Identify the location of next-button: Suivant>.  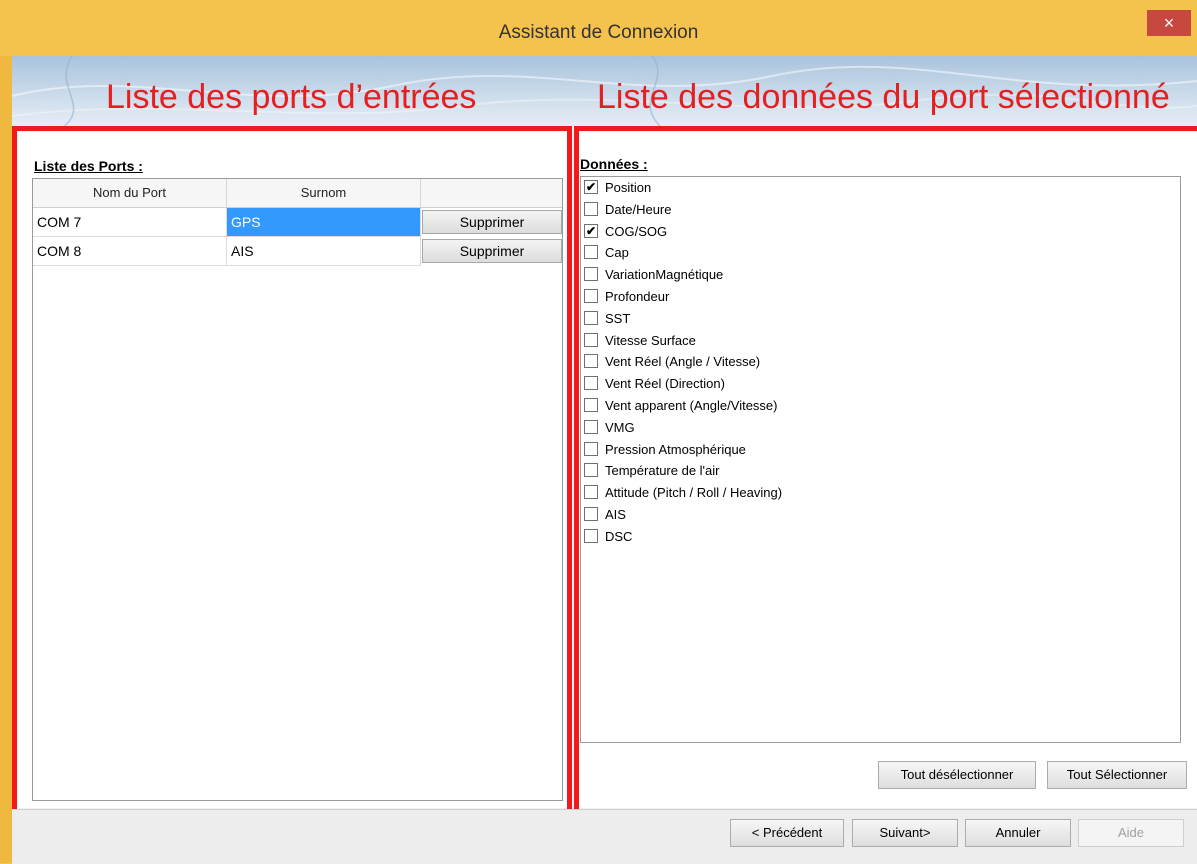
(905, 833).